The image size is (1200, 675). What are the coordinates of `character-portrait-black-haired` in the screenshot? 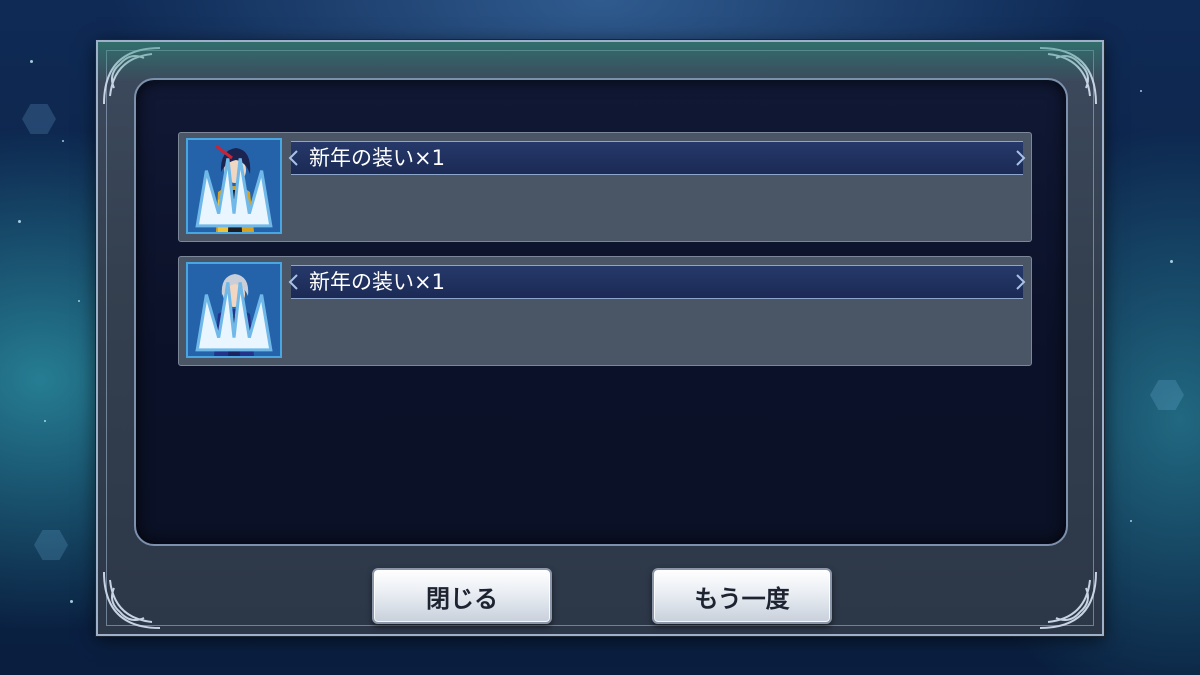 It's located at (234, 186).